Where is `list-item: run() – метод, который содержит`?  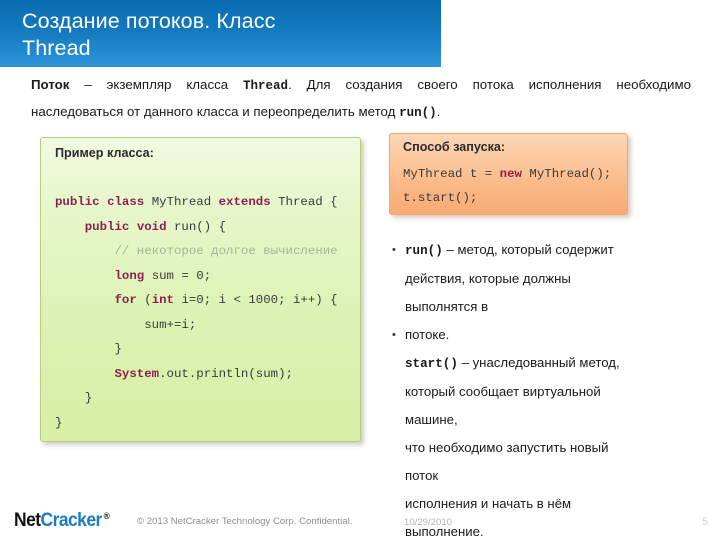 list-item: run() – метод, который содержит is located at coordinates (534, 250).